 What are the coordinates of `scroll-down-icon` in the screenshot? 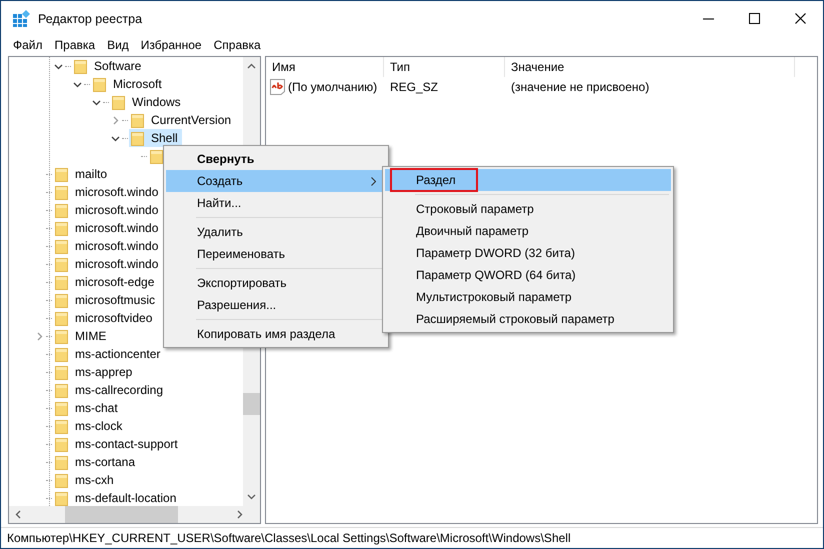 It's located at (251, 497).